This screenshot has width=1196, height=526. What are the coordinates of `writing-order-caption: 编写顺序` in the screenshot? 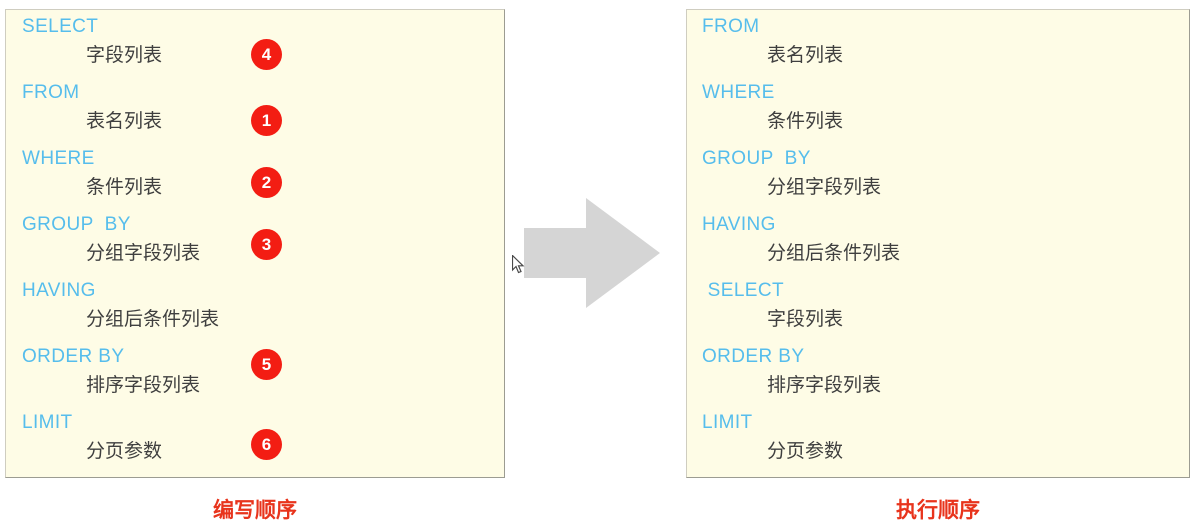 It's located at (255, 510).